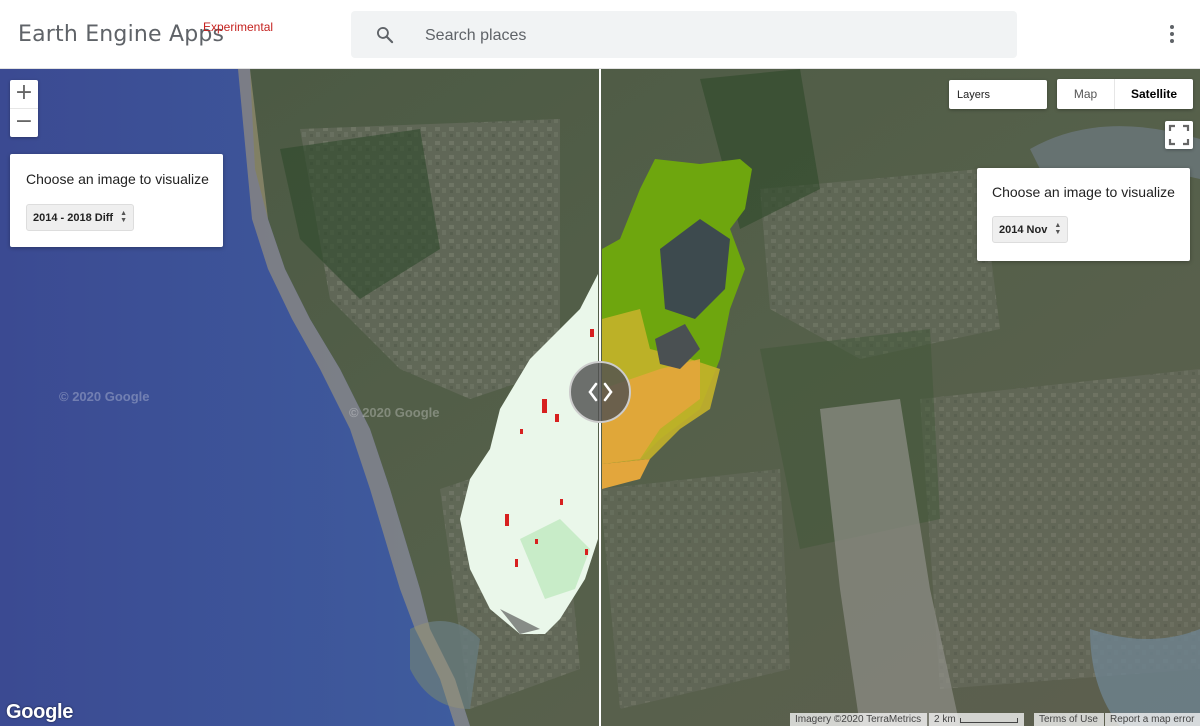 This screenshot has width=1200, height=726. I want to click on left-image-select-value: 2014 - 2018 Diff, so click(73, 218).